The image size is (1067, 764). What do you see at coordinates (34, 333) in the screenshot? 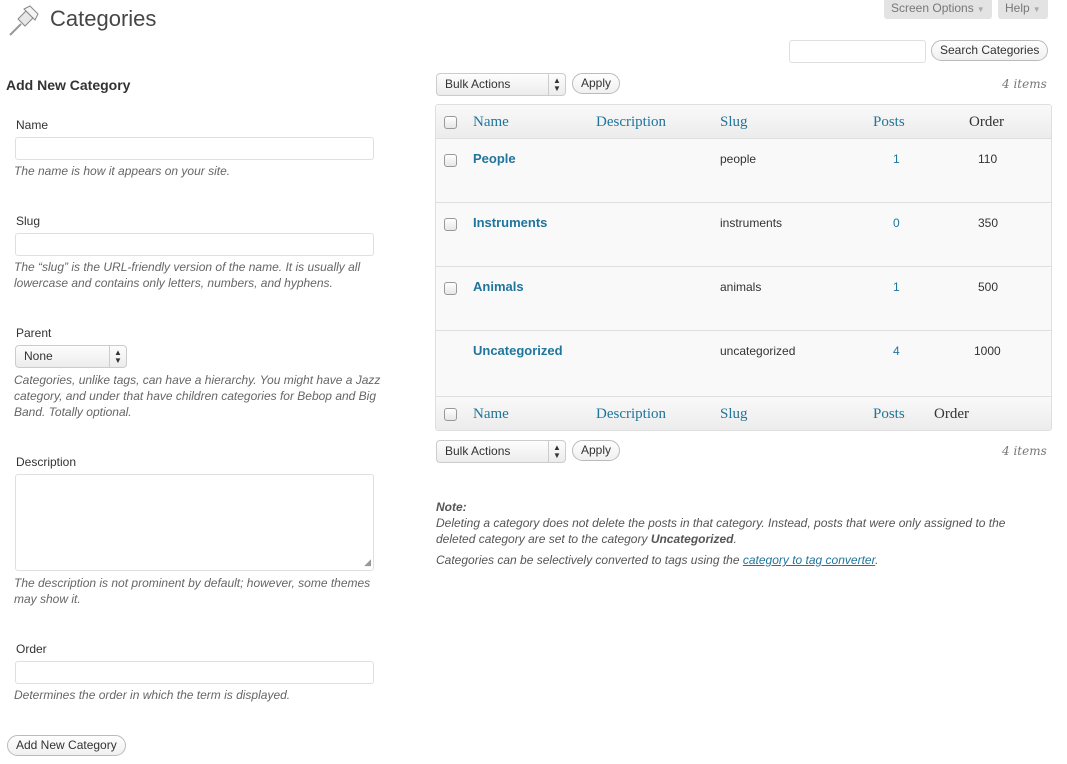
I see `parent-label: Parent` at bounding box center [34, 333].